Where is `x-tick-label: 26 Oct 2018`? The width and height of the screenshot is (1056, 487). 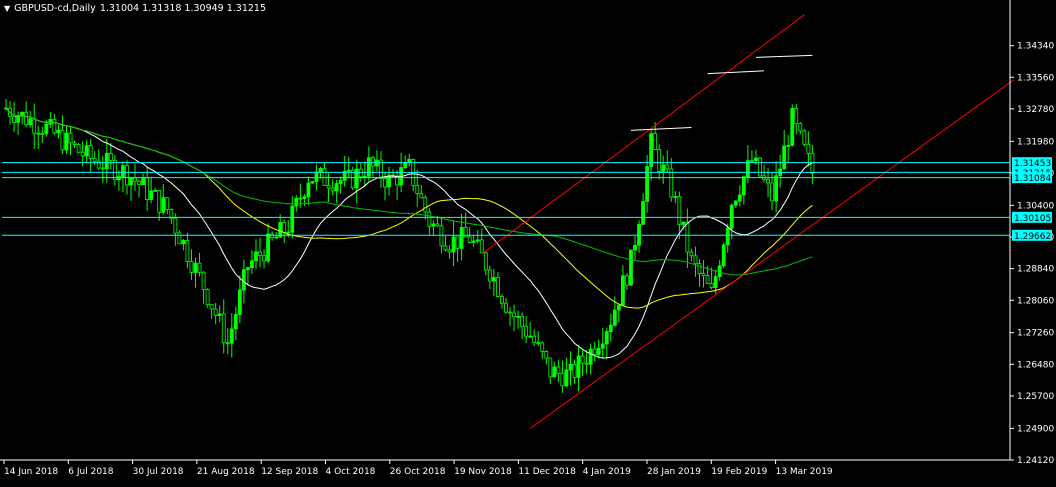
x-tick-label: 26 Oct 2018 is located at coordinates (418, 472).